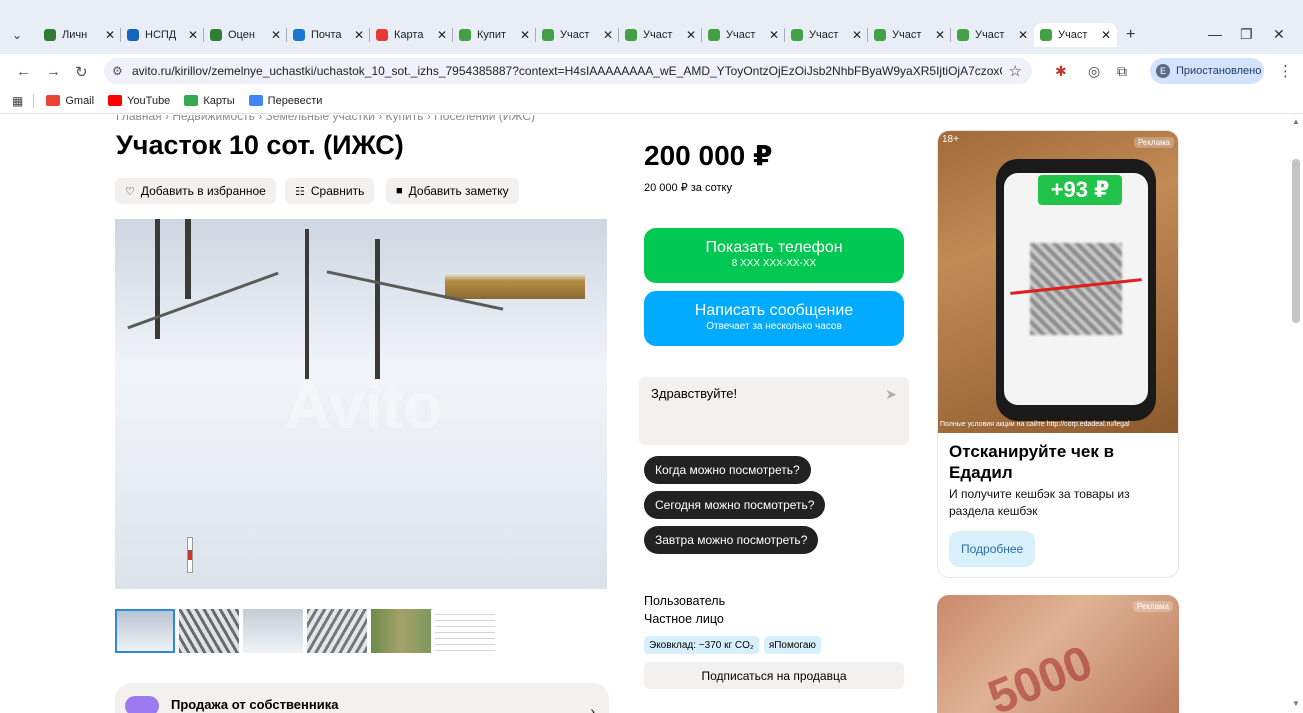 Image resolution: width=1303 pixels, height=713 pixels. What do you see at coordinates (81, 72) in the screenshot?
I see `reload-icon: ↻` at bounding box center [81, 72].